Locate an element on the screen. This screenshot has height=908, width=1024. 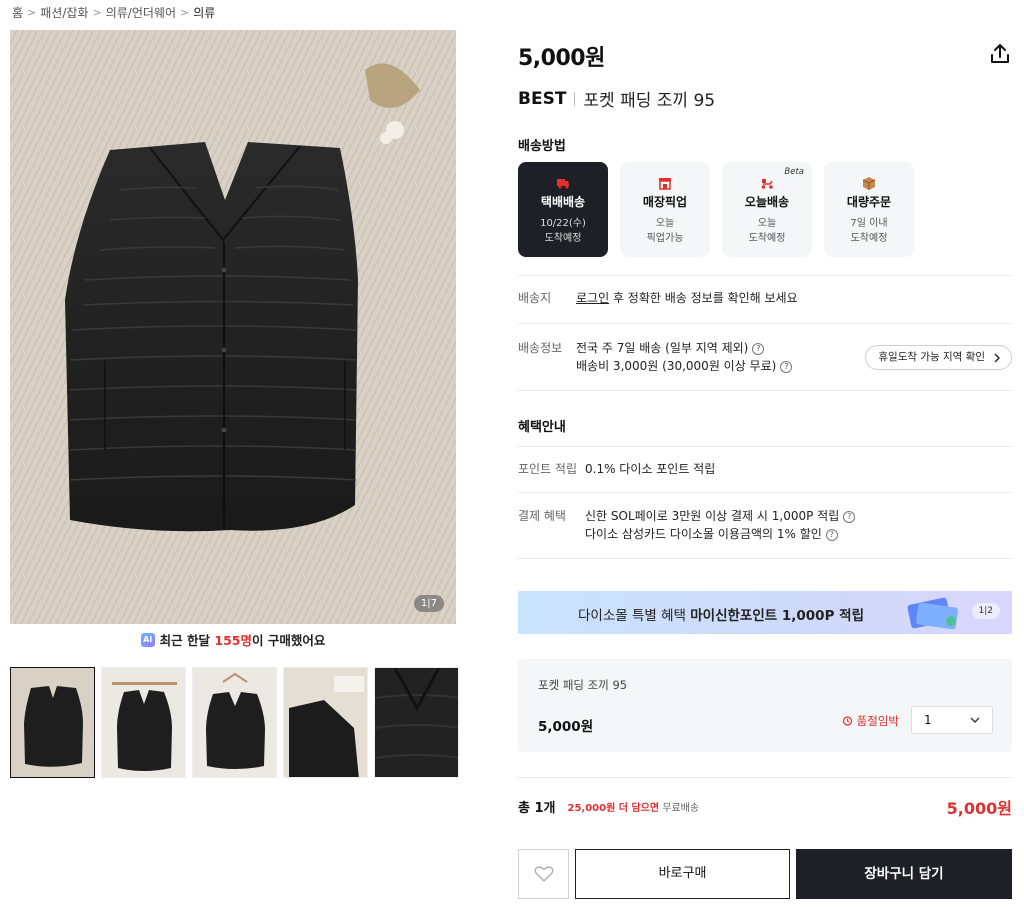
scooter-icon is located at coordinates (767, 184).